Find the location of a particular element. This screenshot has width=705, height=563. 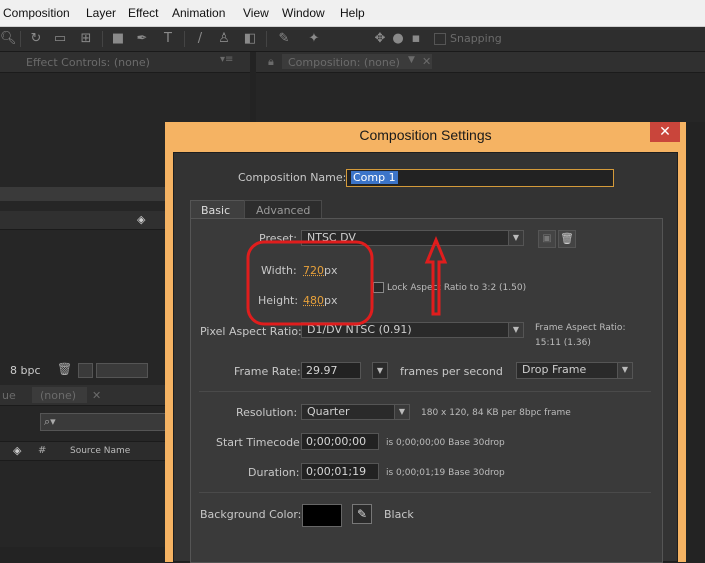

view-axis-icon: ▪ is located at coordinates (416, 39).